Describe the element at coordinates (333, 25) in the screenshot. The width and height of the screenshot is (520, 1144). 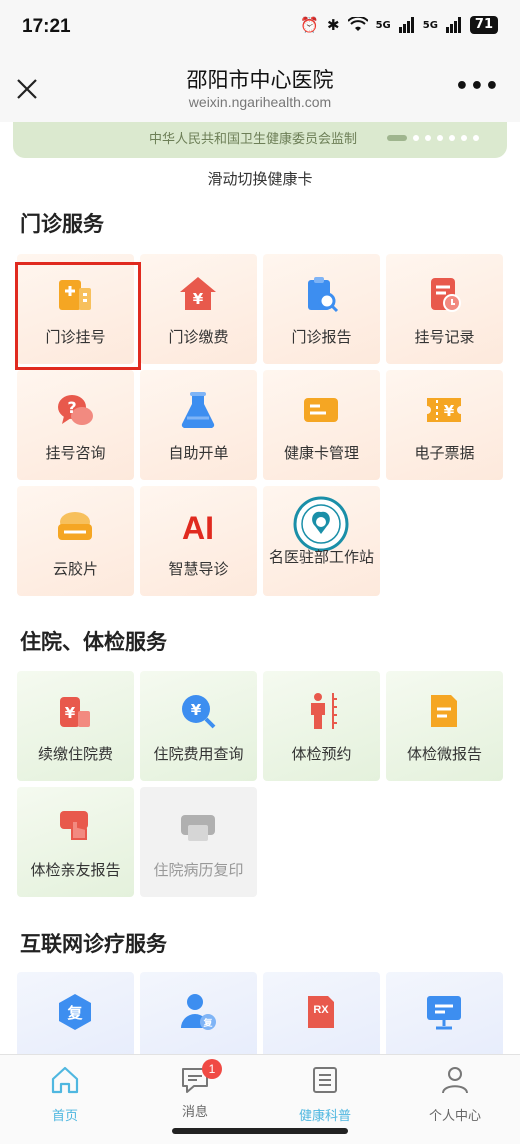
I see `bluetooth-icon: ✱` at that location.